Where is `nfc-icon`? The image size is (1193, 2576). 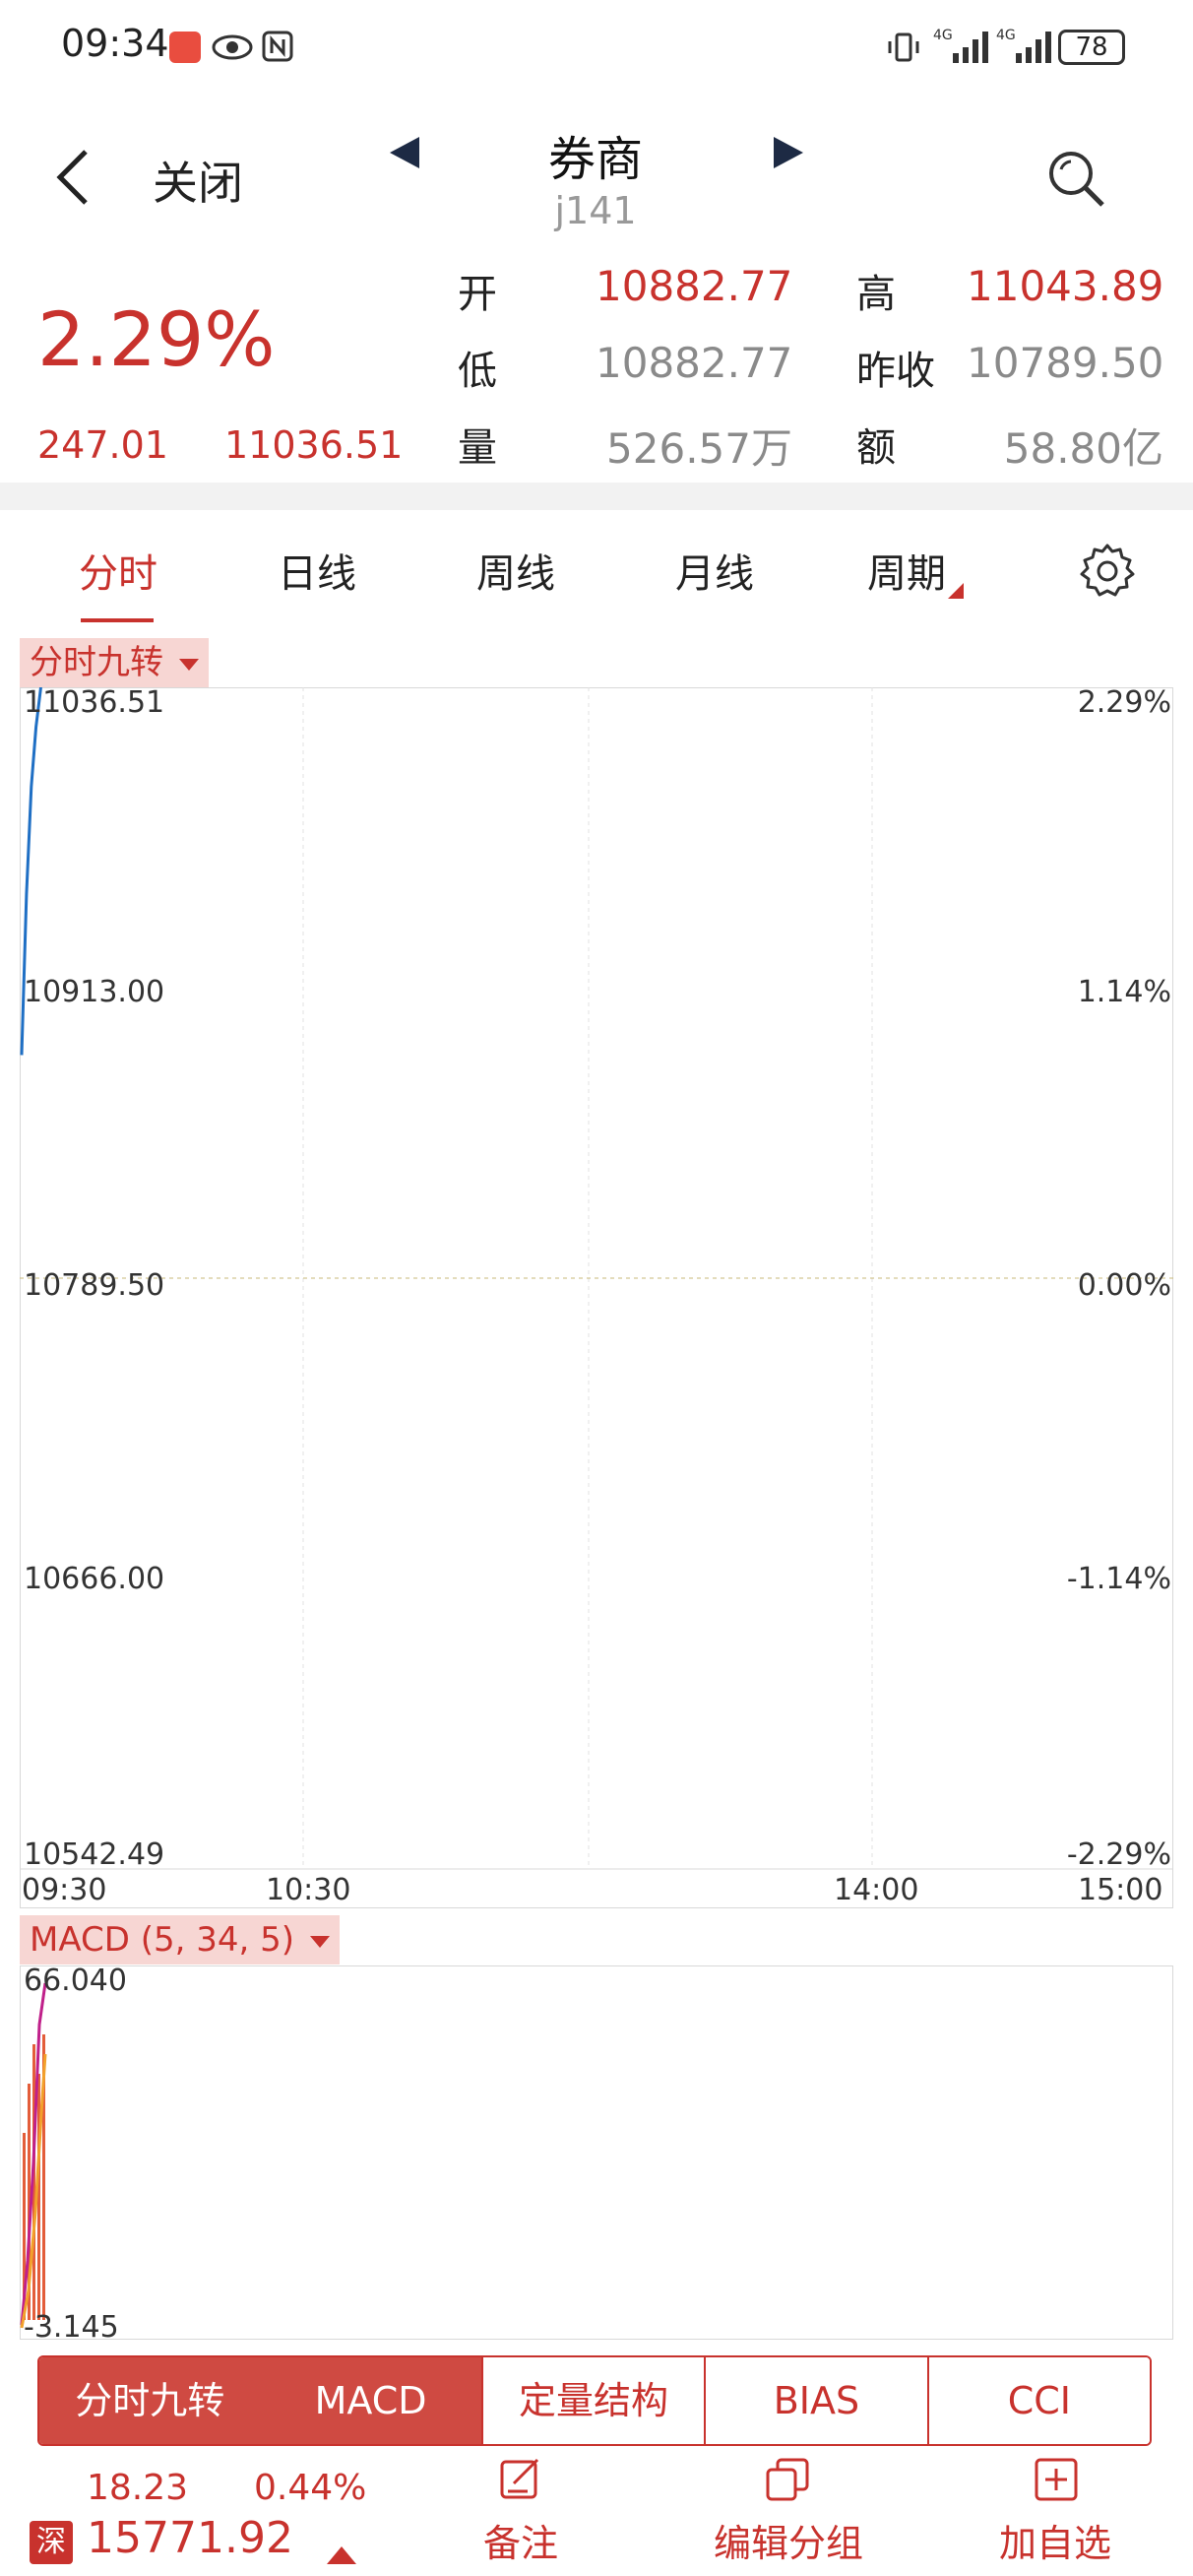
nfc-icon is located at coordinates (277, 46).